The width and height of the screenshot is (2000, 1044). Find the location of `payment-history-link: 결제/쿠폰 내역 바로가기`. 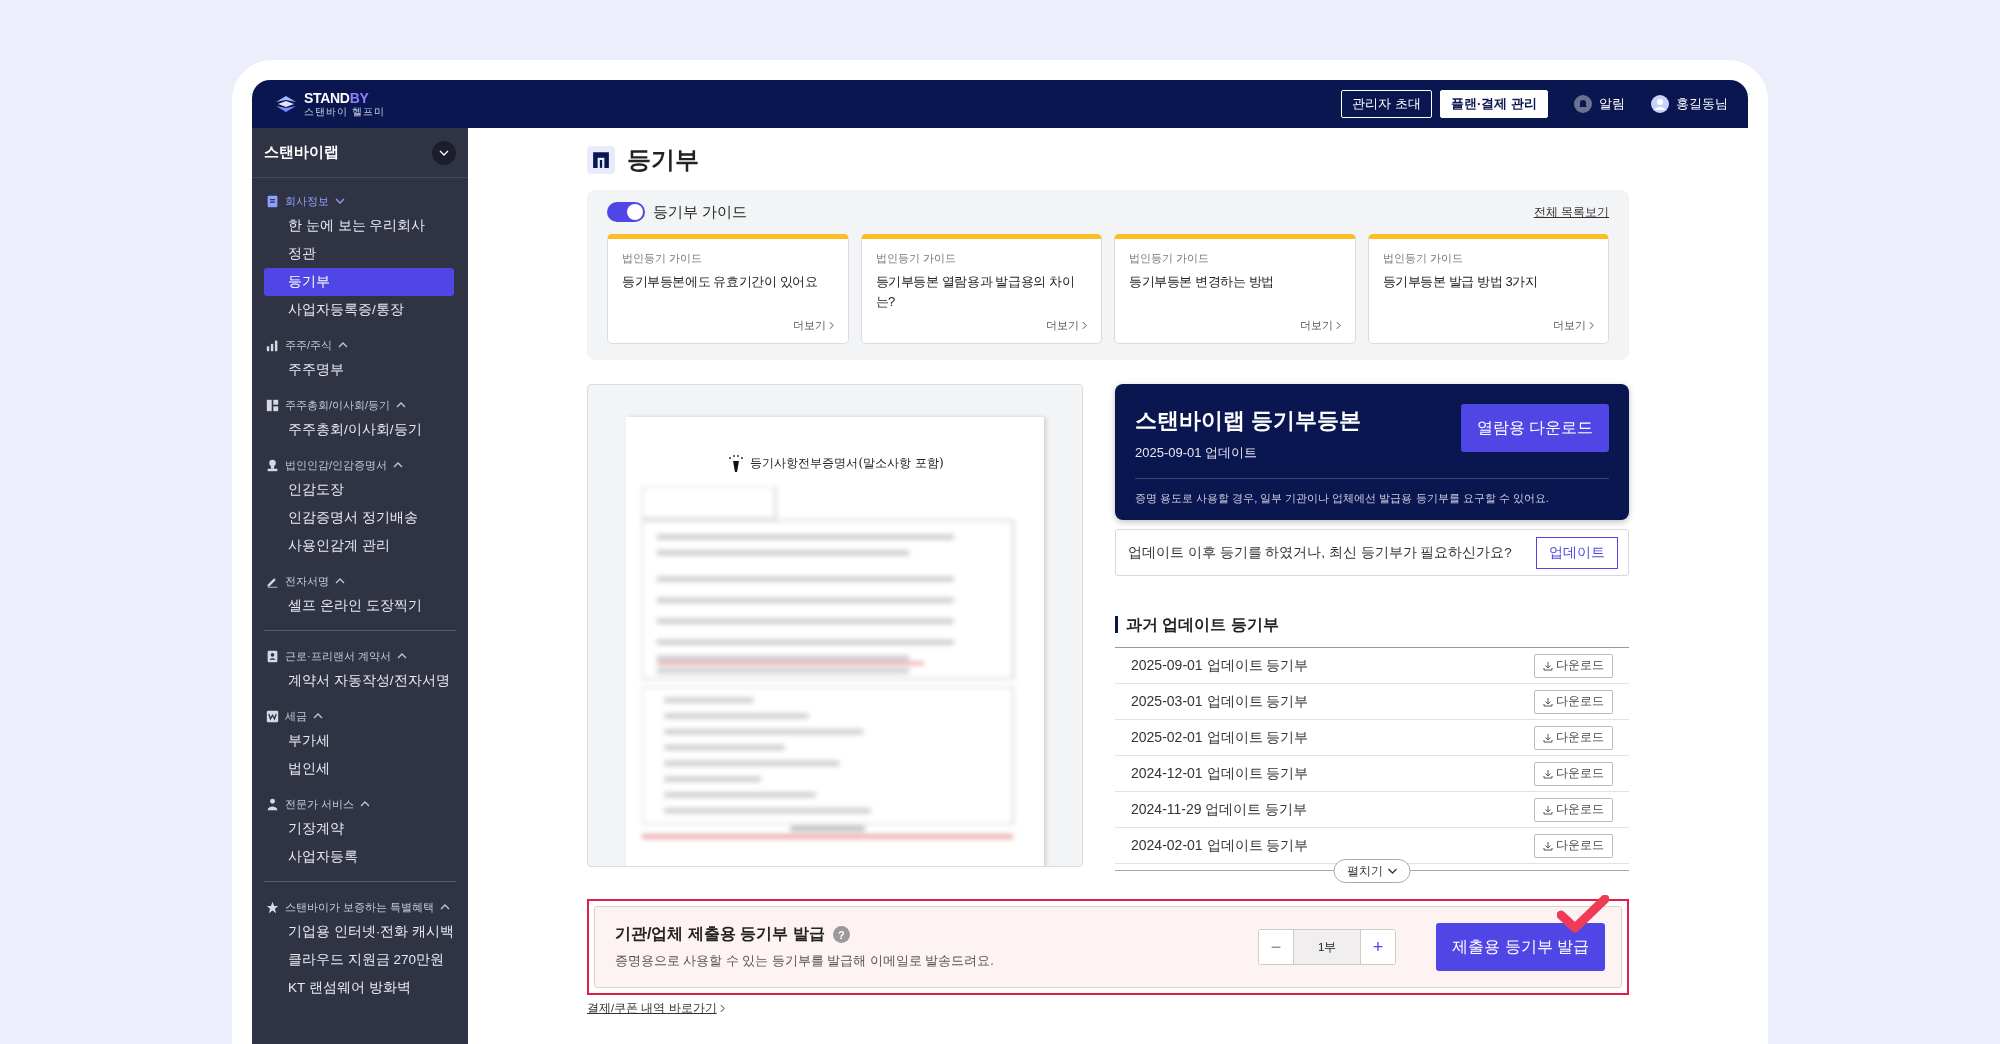

payment-history-link: 결제/쿠폰 내역 바로가기 is located at coordinates (656, 1009).